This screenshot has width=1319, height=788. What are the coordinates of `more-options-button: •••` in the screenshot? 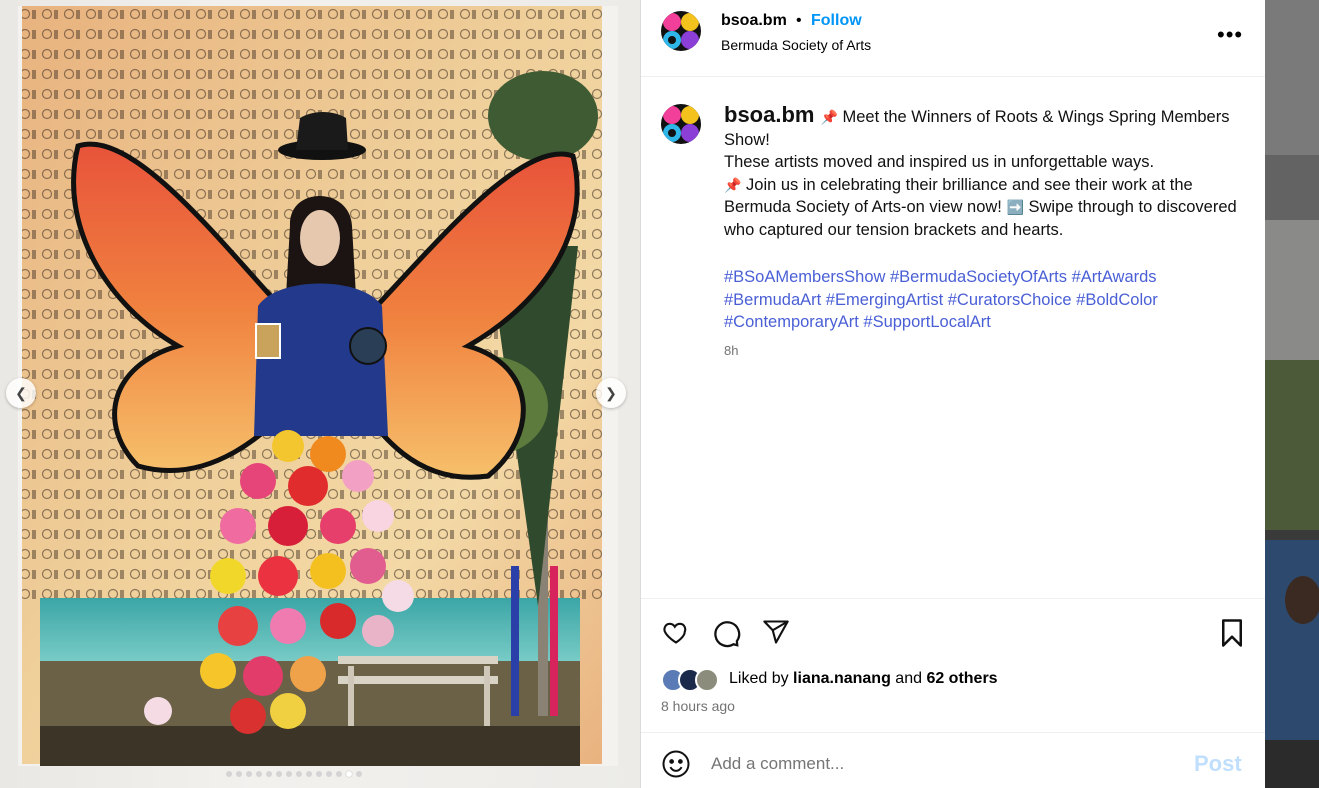 It's located at (1230, 35).